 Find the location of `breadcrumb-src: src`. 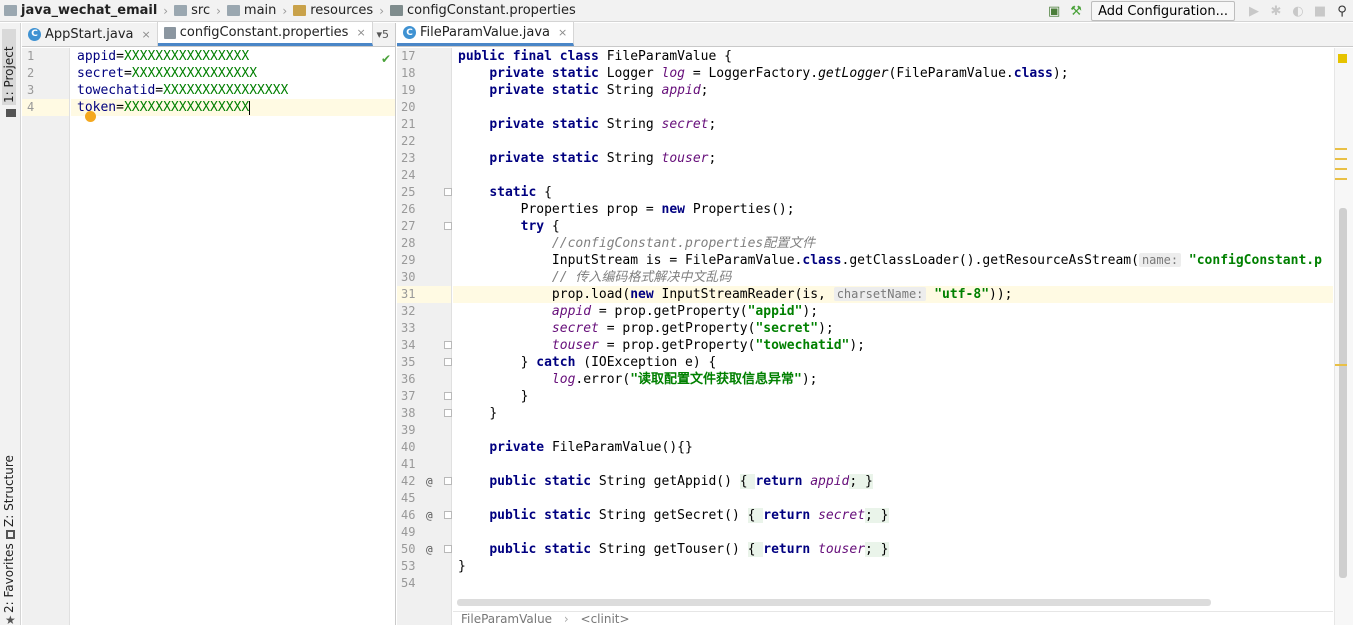

breadcrumb-src: src is located at coordinates (192, 11).